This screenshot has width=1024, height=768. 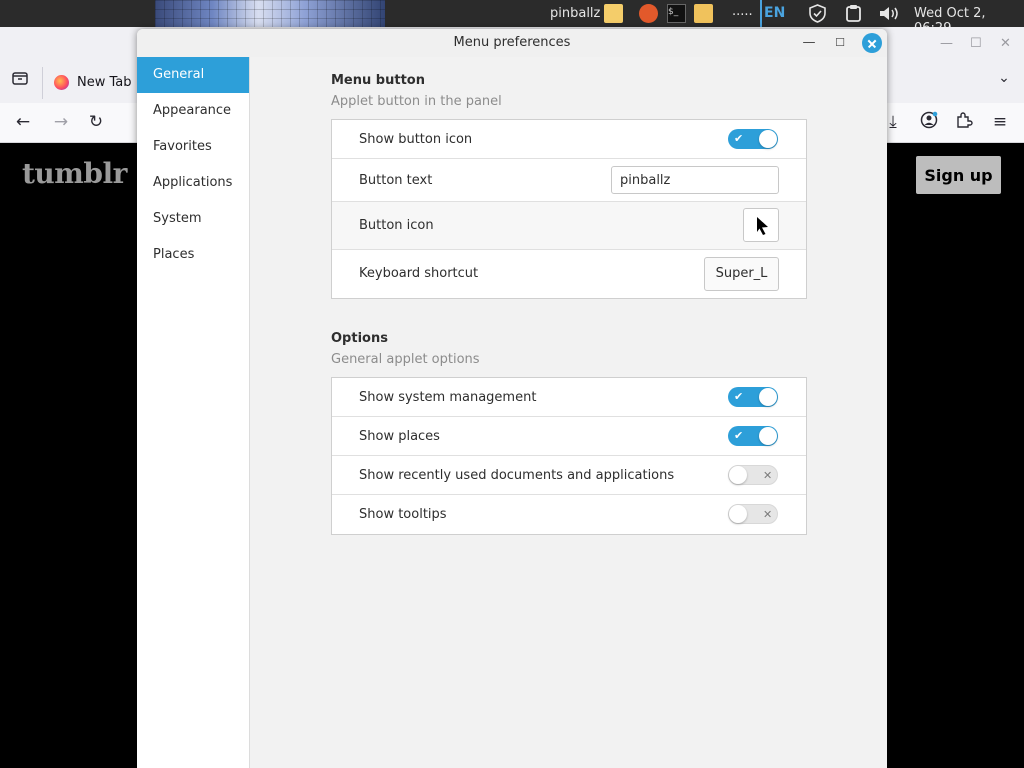 I want to click on show-system-management-label: Show system management, so click(x=448, y=397).